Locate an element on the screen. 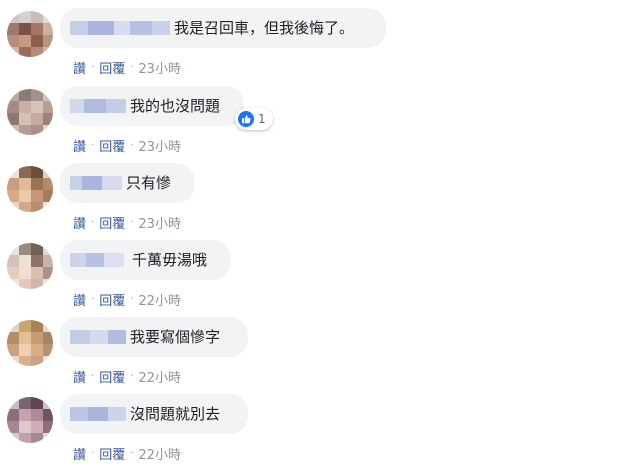 The height and width of the screenshot is (470, 618). reaction-count: 1 is located at coordinates (262, 119).